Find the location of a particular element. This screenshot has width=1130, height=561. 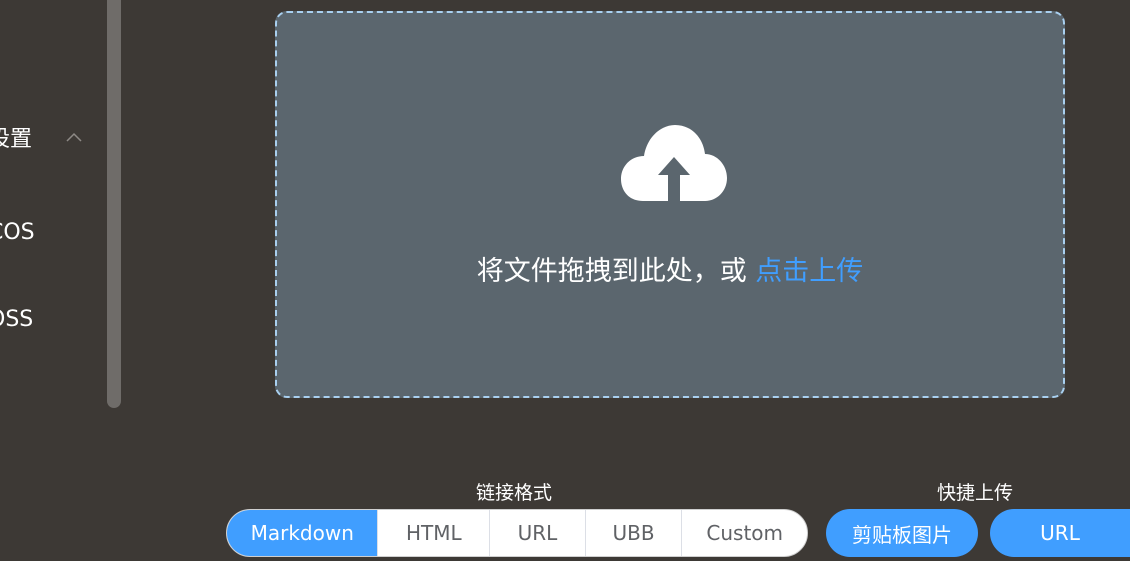

format-ubb-button: UBB is located at coordinates (633, 533).